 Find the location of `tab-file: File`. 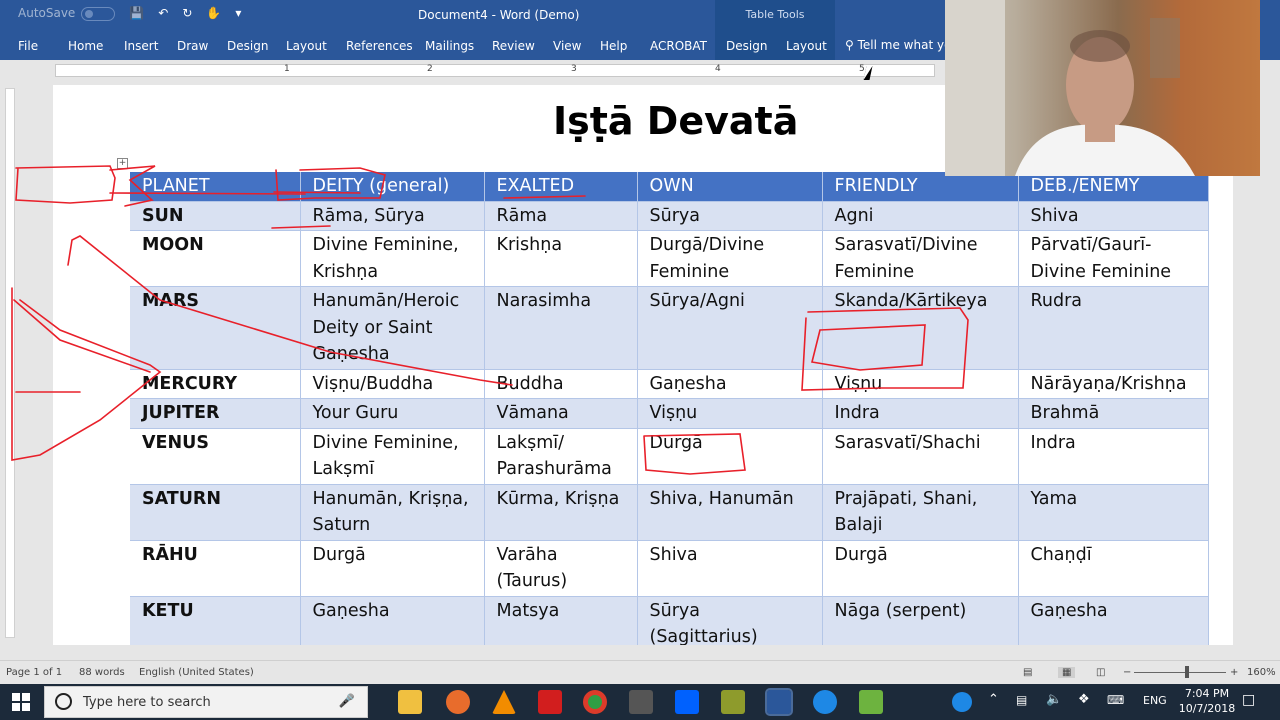

tab-file: File is located at coordinates (28, 46).